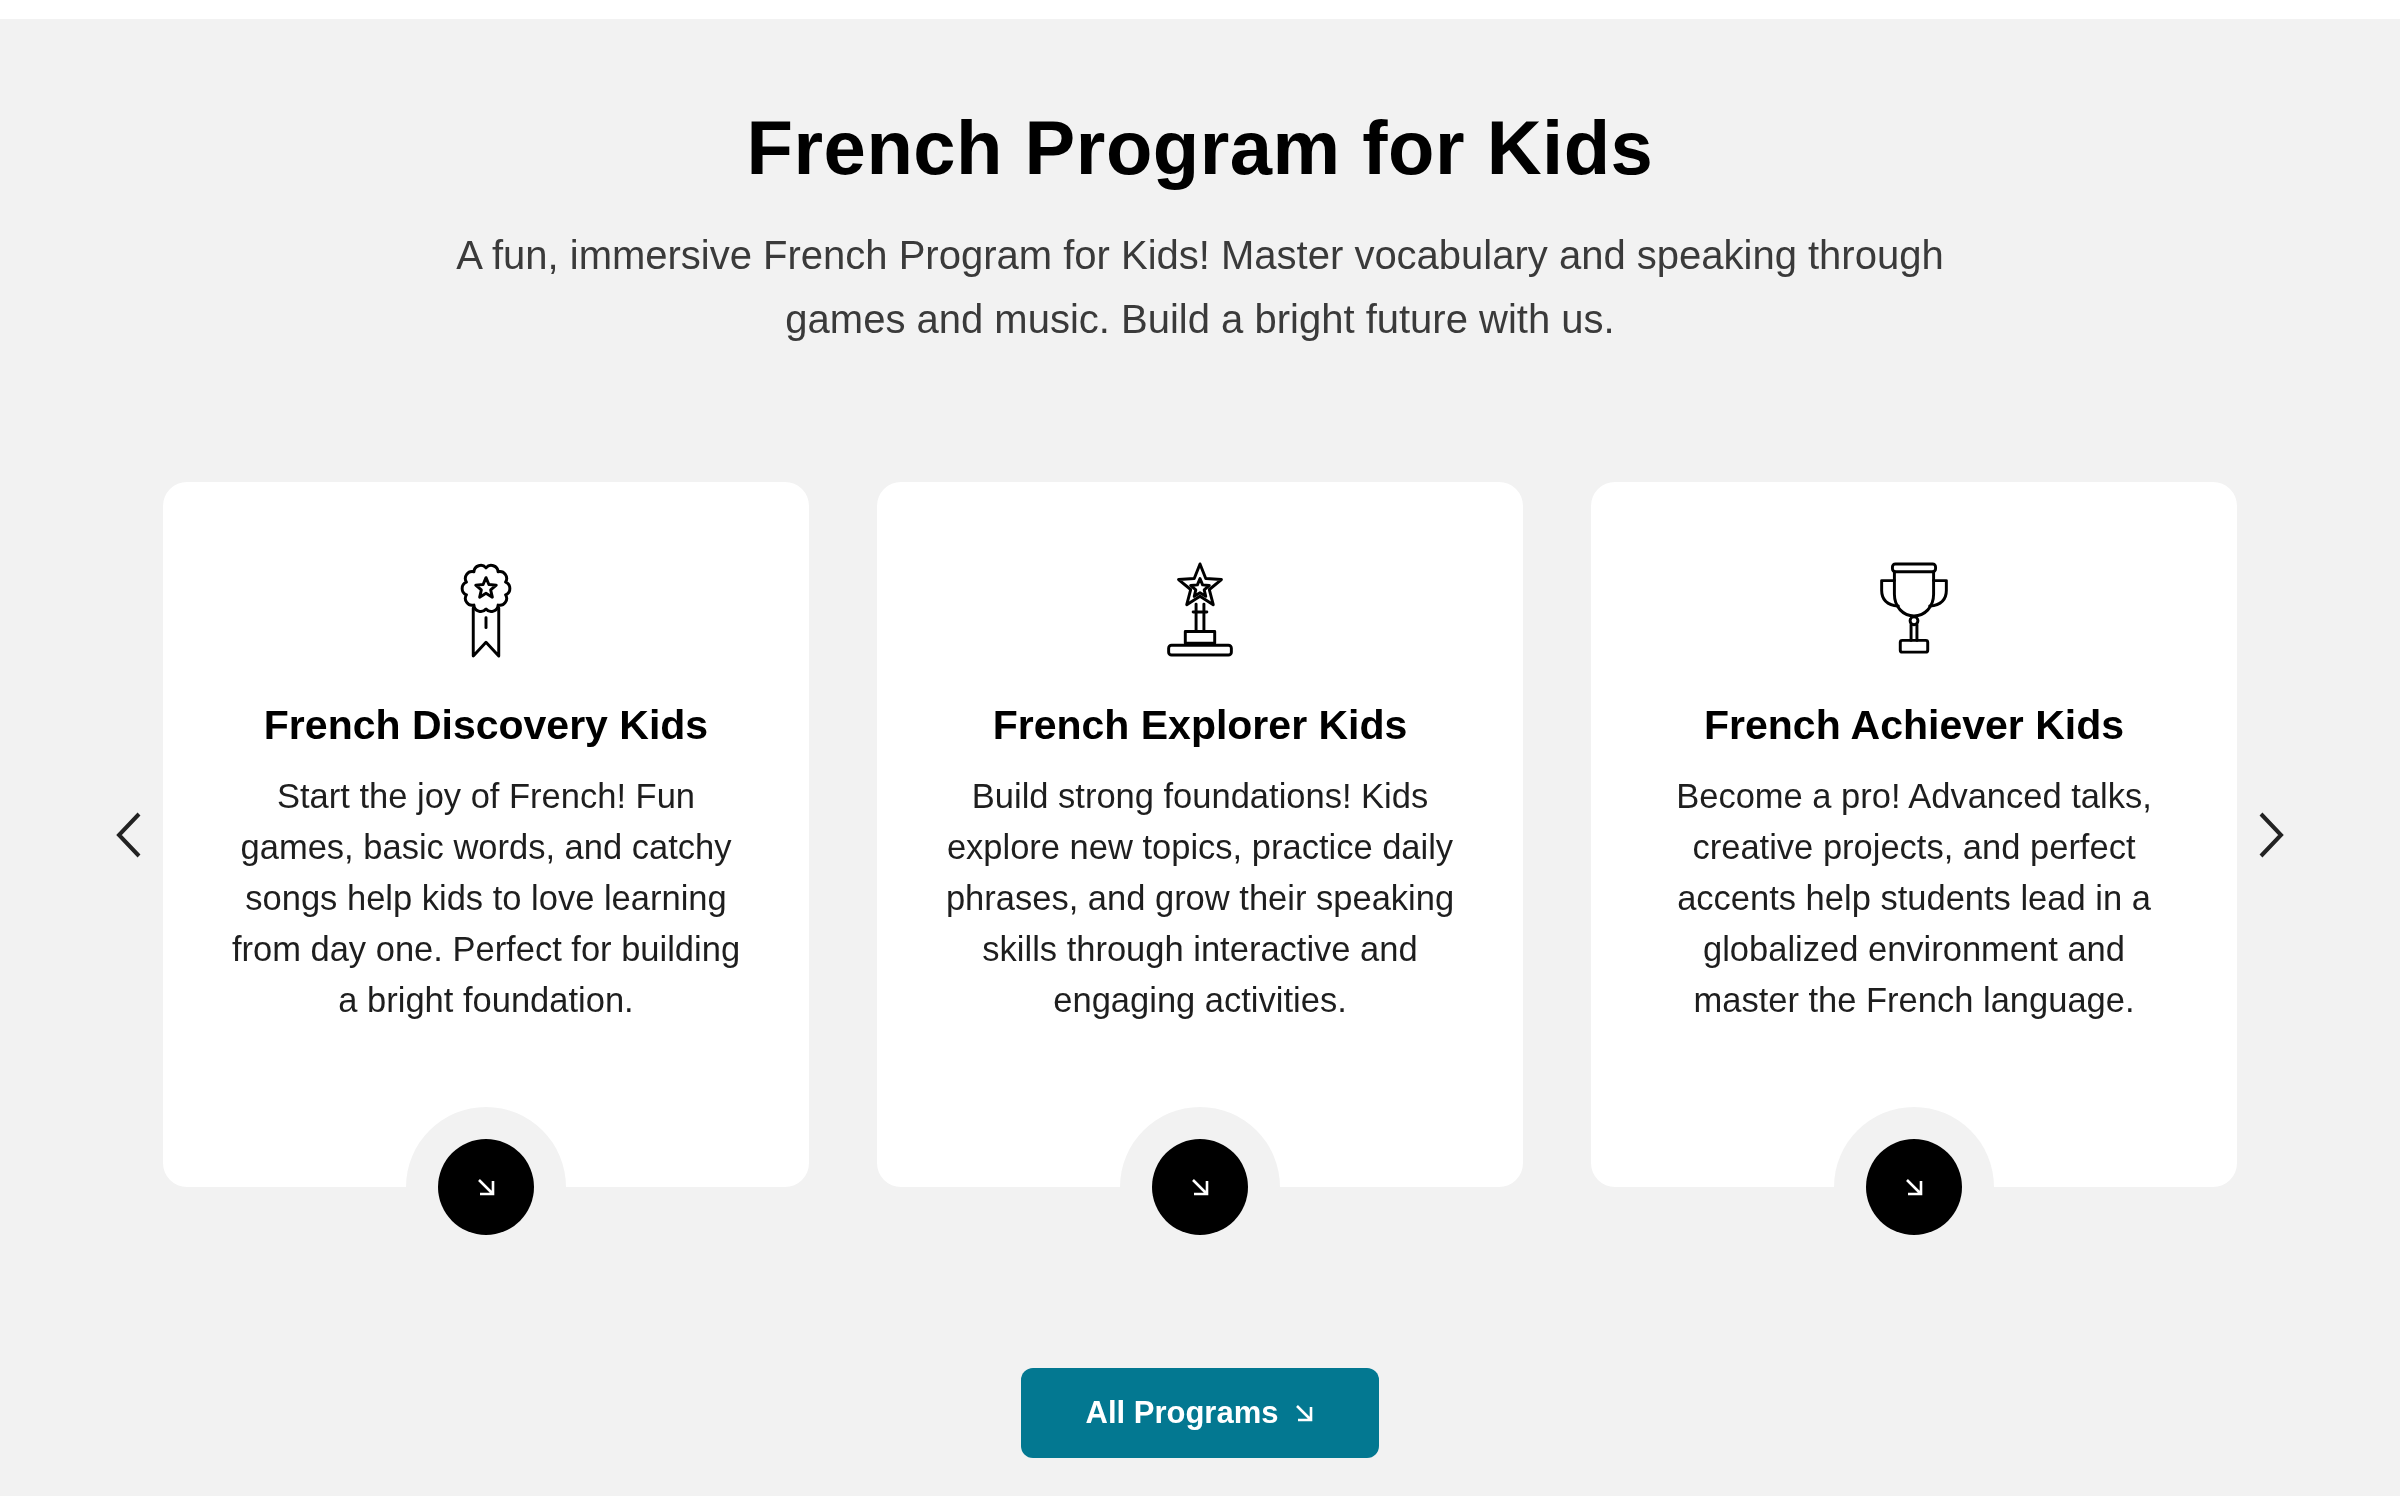 The height and width of the screenshot is (1496, 2400). I want to click on card-description: Become a pro! Advanced talks, creative projects, and perfect accents help students lead in a globalized environment and master the French language., so click(1914, 898).